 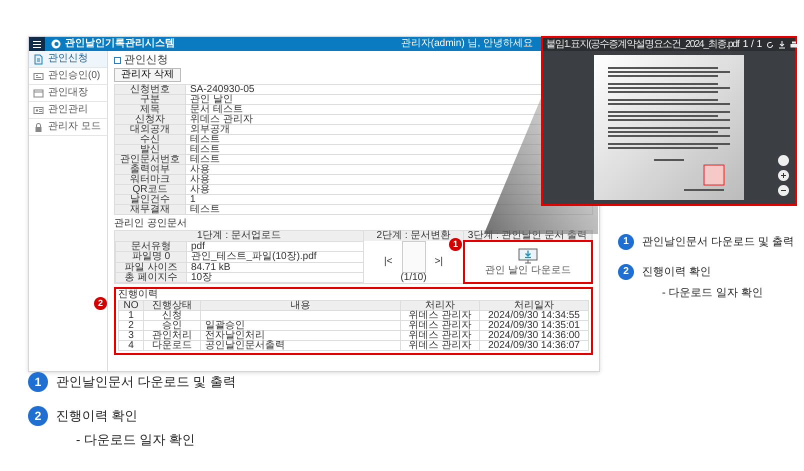 I want to click on table-cell: 3, so click(x=131, y=335).